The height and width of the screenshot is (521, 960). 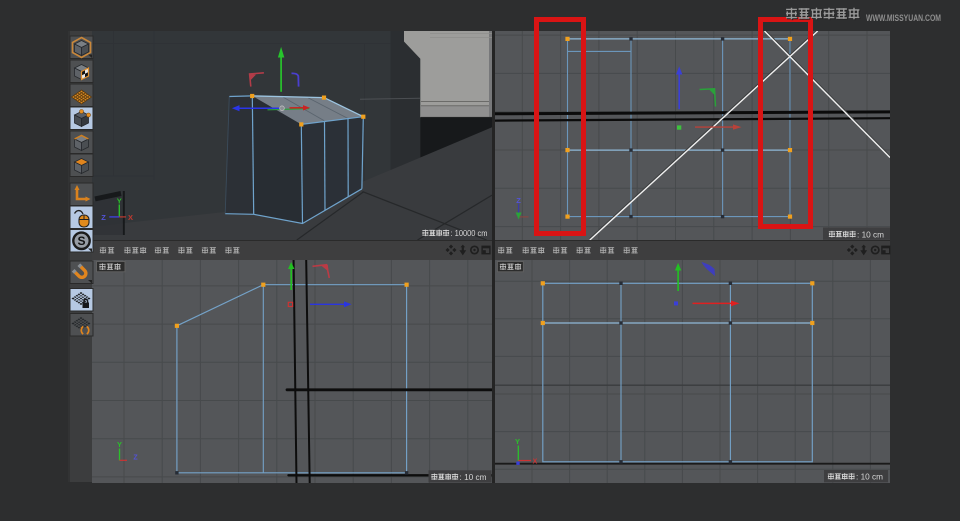 I want to click on svg-text:: 10000 cm: : 10000 cm, so click(x=469, y=233).